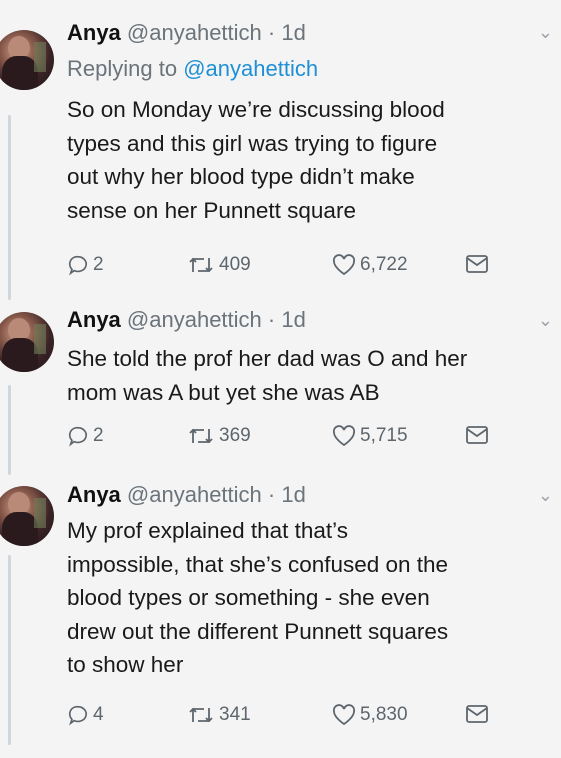  Describe the element at coordinates (122, 68) in the screenshot. I see `replying-to-label: Replying to` at that location.